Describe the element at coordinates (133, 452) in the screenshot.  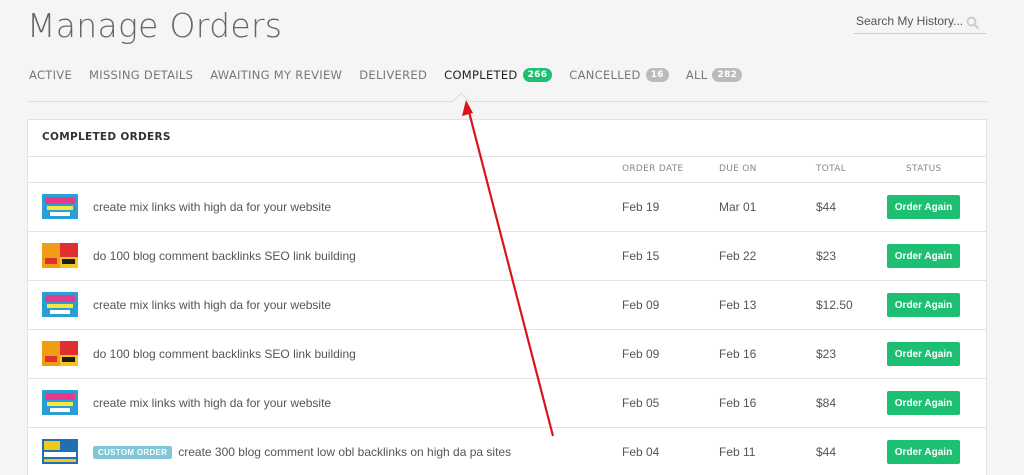
I see `custom-order-tag: CUSTOM ORDER` at that location.